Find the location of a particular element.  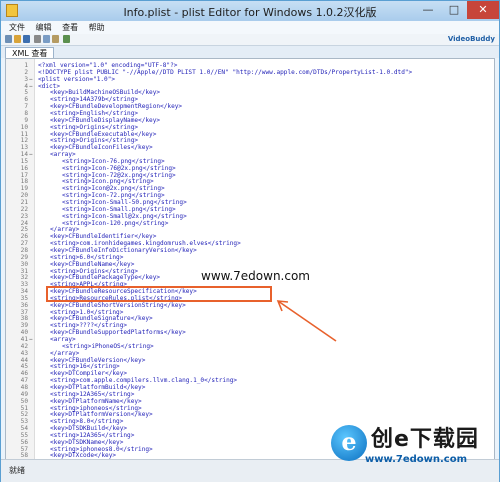

site-watermark: e 创e下载园 www.7edown.com is located at coordinates (415, 452).